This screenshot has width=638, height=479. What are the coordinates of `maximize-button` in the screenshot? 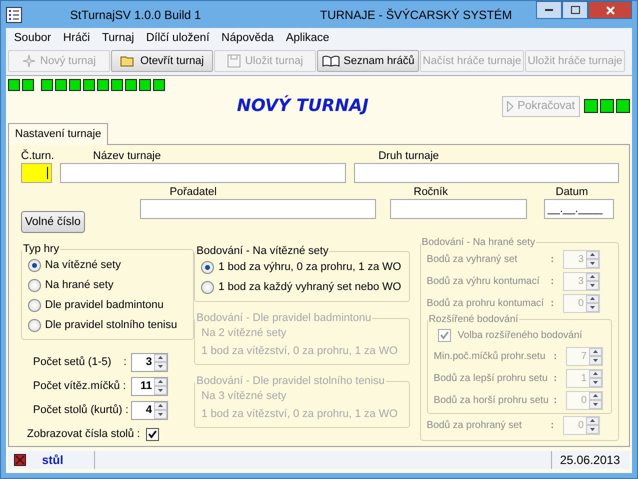 It's located at (575, 10).